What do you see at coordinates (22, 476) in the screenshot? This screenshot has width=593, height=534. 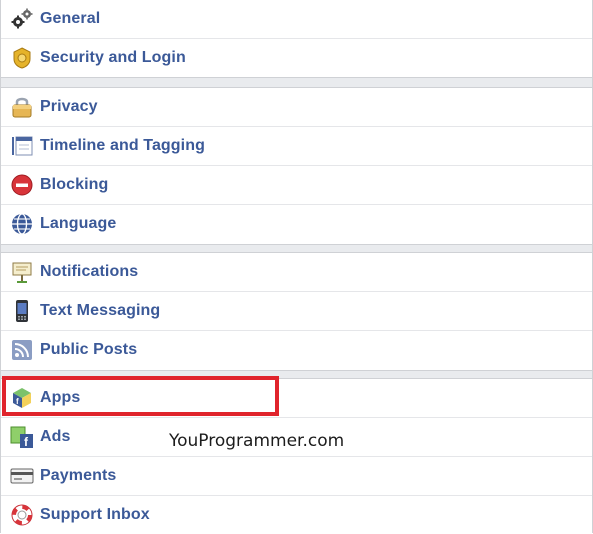 I see `credit-card-icon` at bounding box center [22, 476].